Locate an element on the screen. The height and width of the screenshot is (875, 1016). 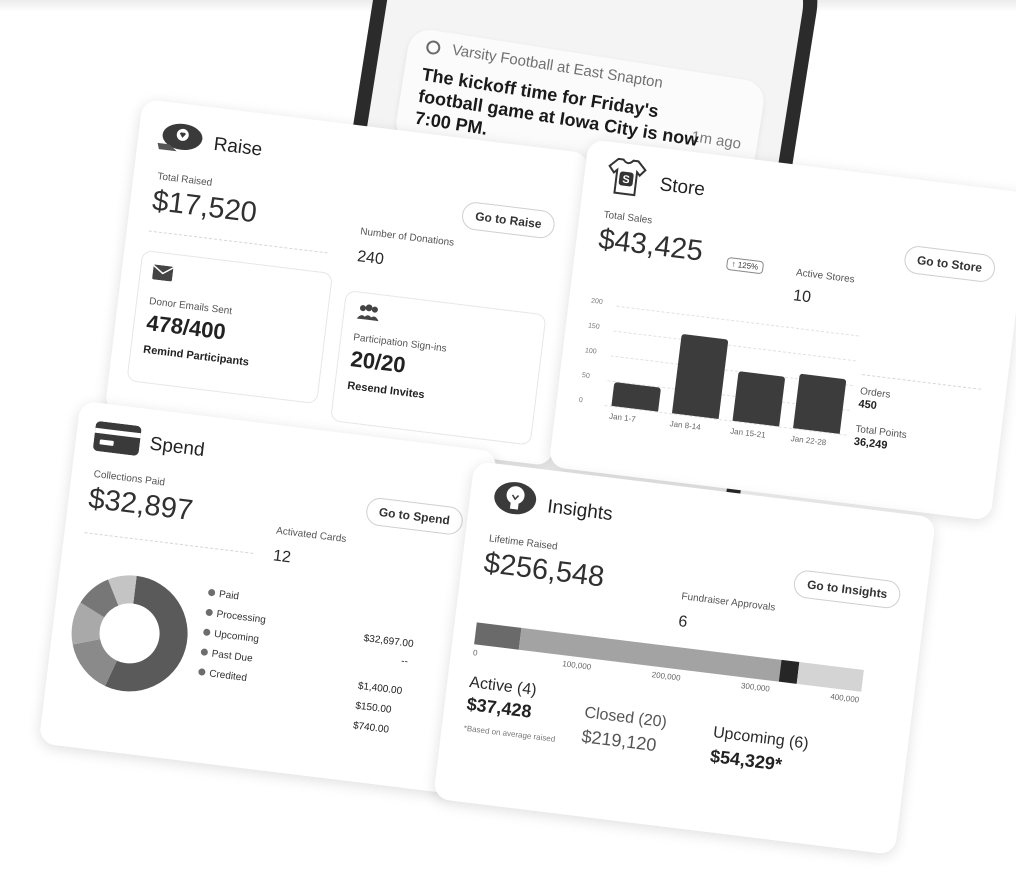
approvals-value: 6 is located at coordinates (683, 622).